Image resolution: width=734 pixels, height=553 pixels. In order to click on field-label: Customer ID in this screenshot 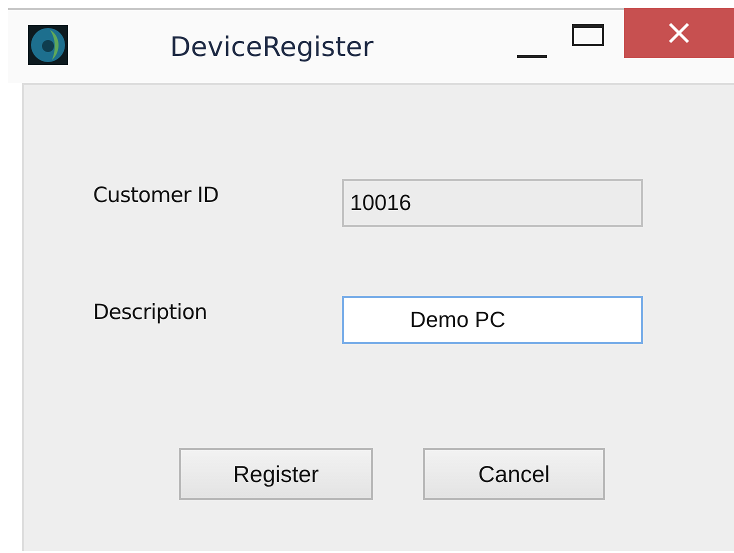, I will do `click(156, 194)`.